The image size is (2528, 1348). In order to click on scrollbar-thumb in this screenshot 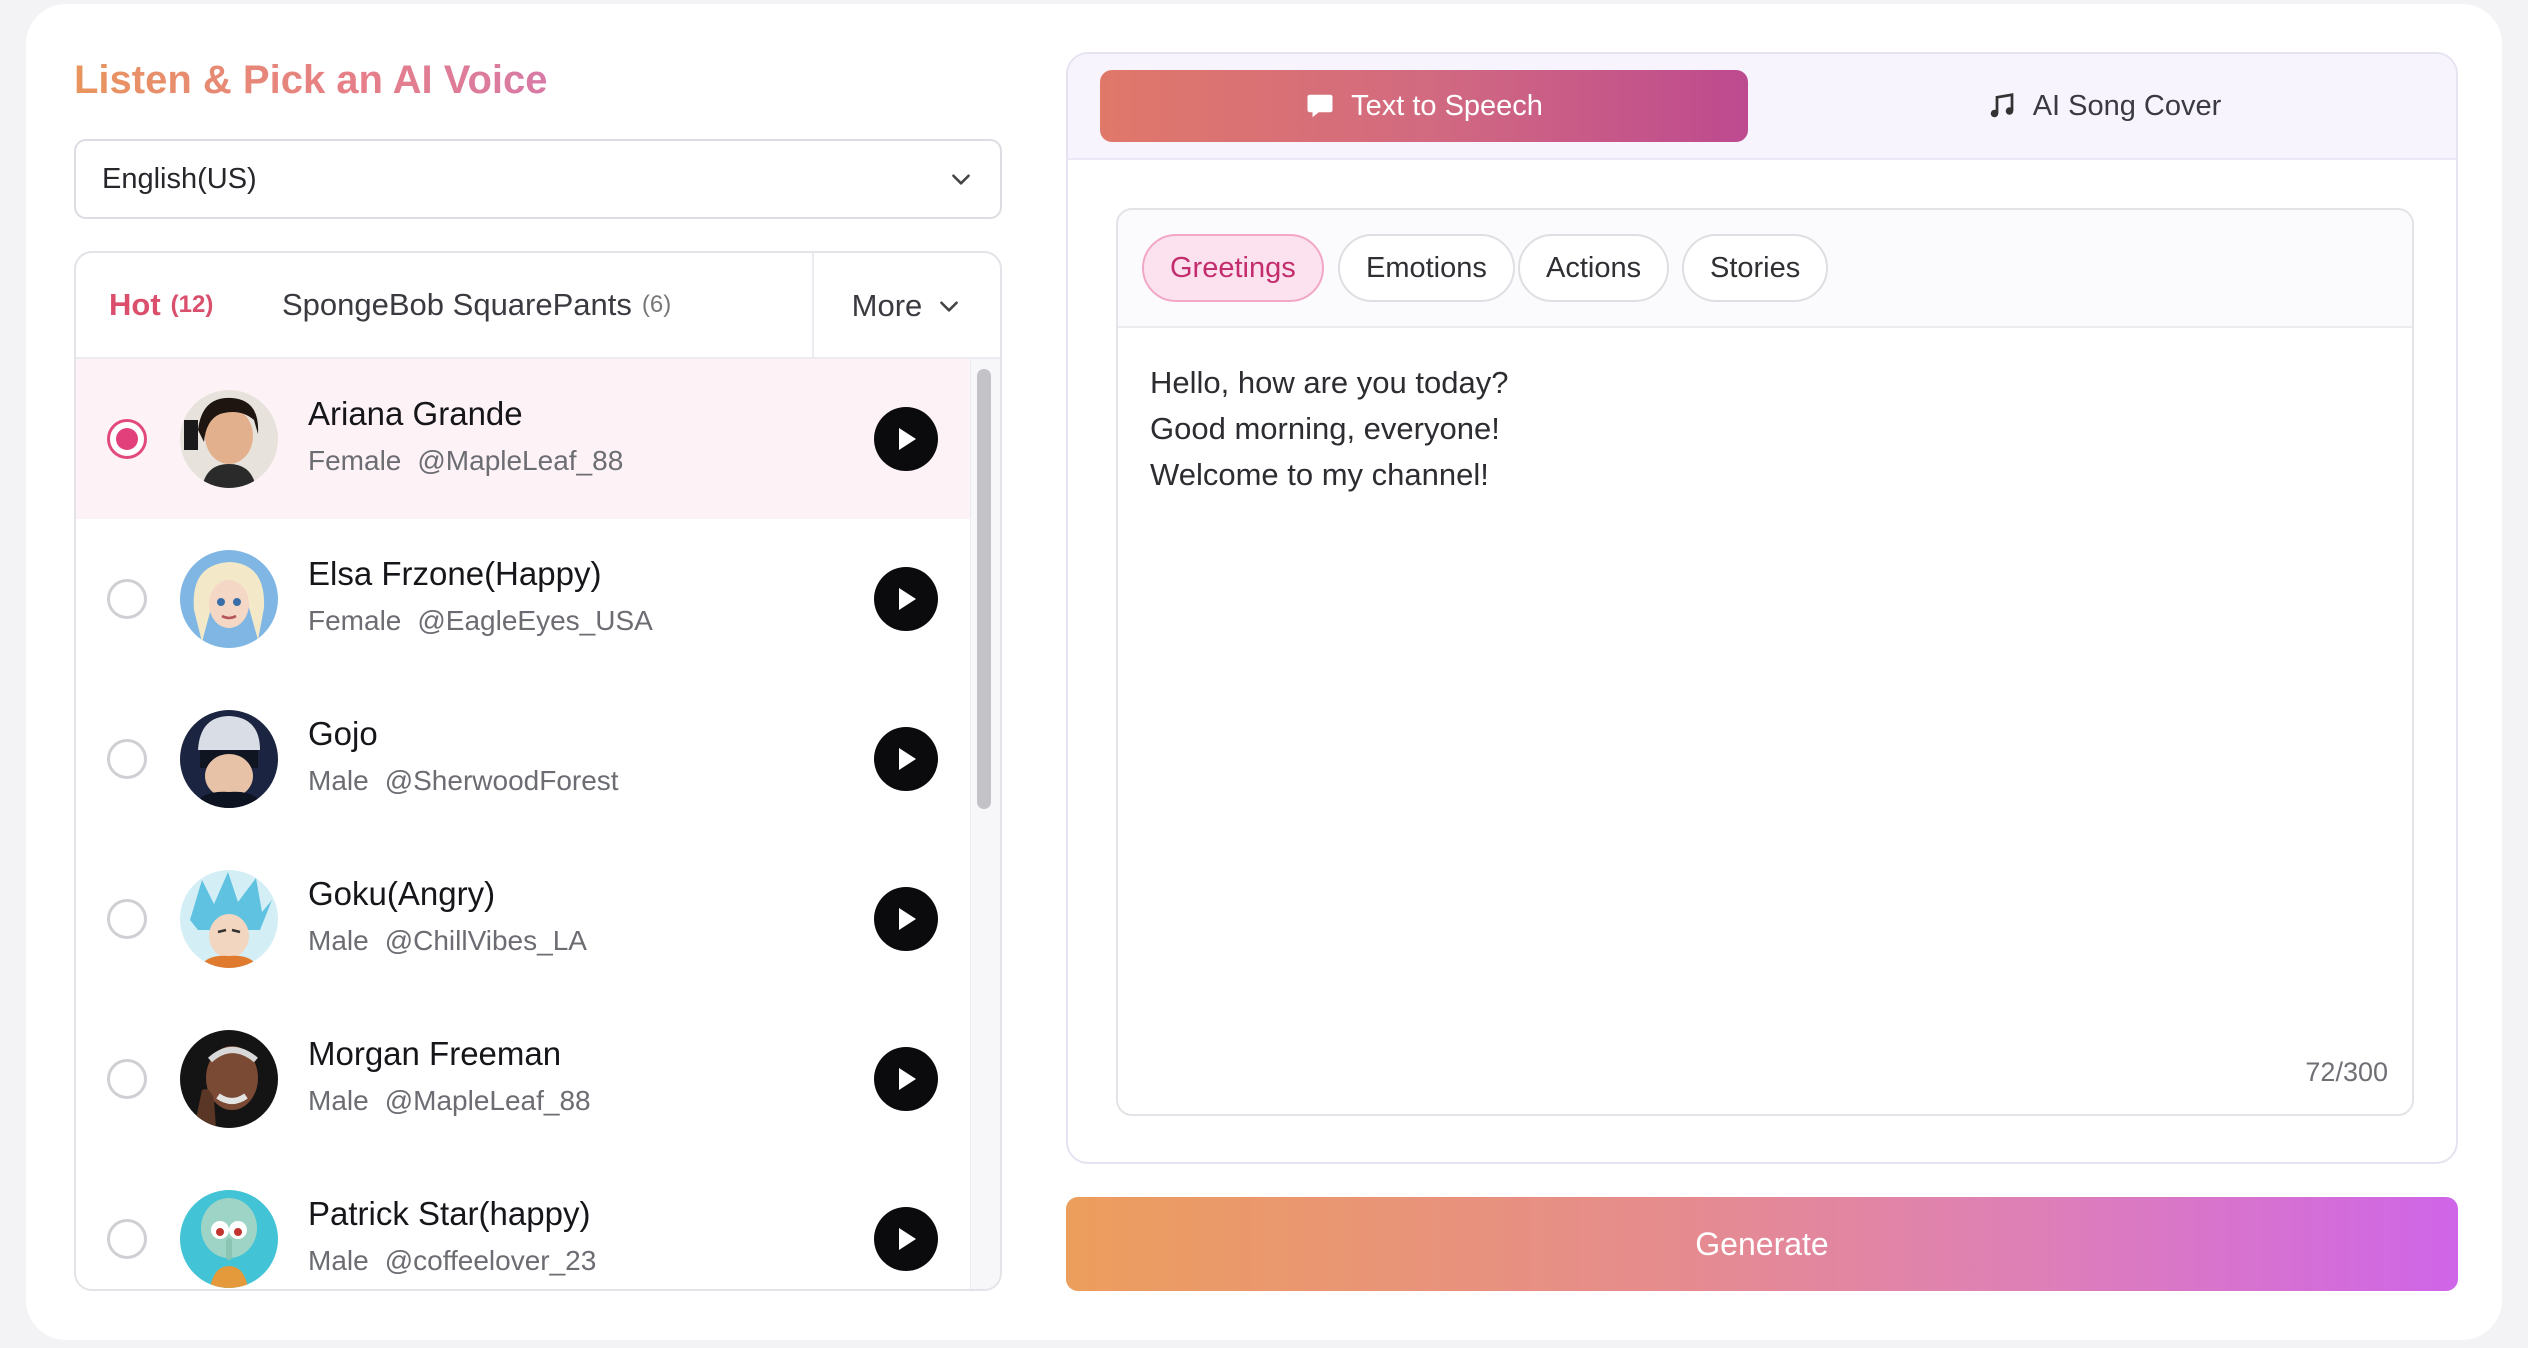, I will do `click(984, 589)`.